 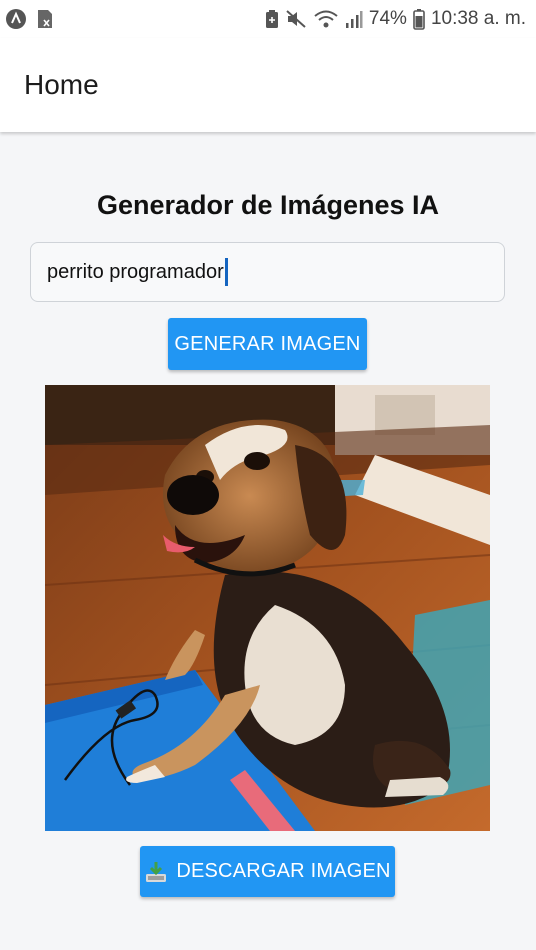 I want to click on wifi-icon, so click(x=326, y=19).